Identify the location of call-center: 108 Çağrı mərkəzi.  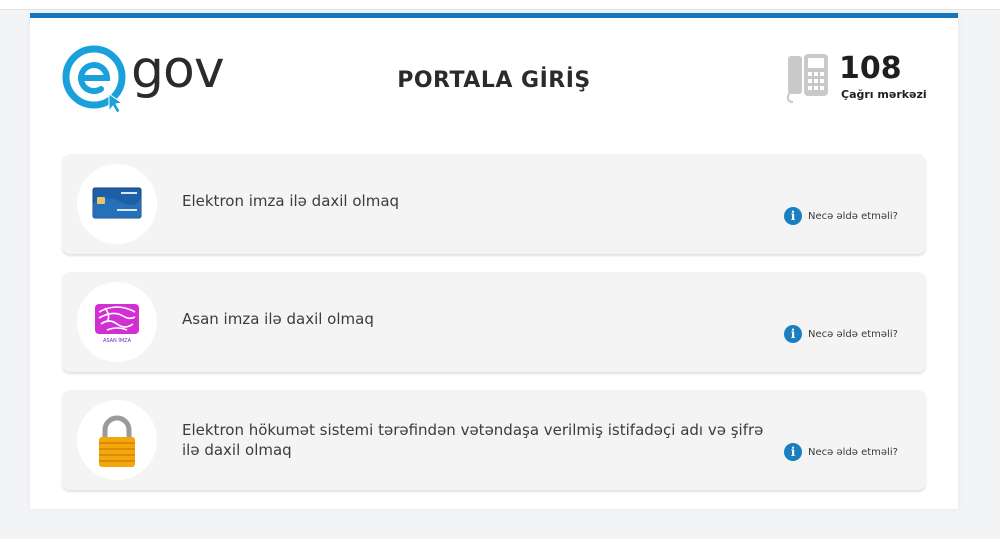
(864, 80).